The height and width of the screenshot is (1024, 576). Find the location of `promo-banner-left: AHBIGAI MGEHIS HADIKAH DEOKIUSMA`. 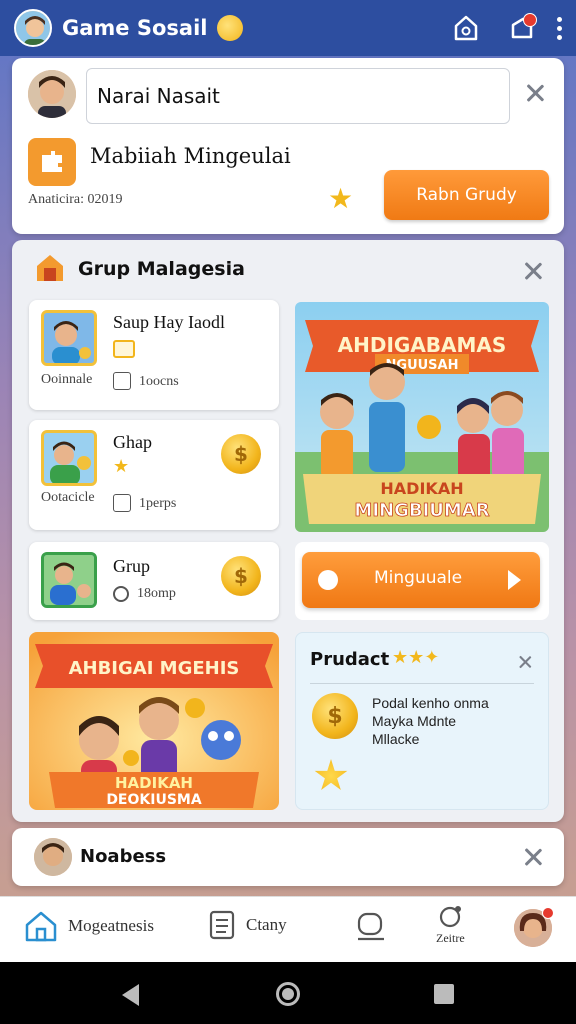

promo-banner-left: AHBIGAI MGEHIS HADIKAH DEOKIUSMA is located at coordinates (154, 721).